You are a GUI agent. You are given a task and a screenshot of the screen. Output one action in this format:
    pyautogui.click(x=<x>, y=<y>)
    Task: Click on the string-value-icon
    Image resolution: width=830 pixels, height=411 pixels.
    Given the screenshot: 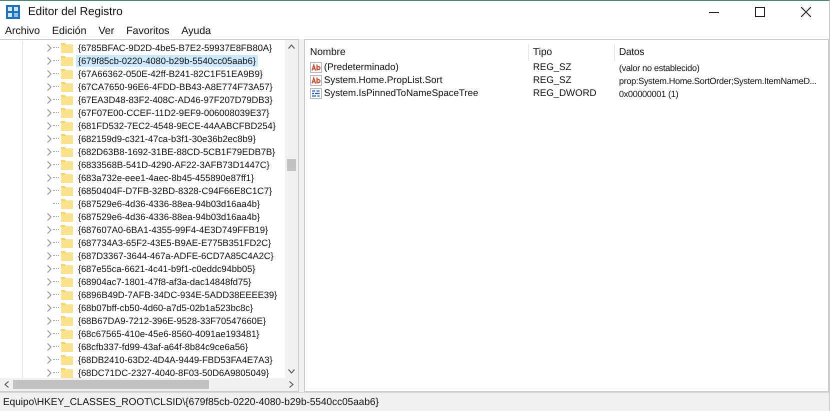 What is the action you would take?
    pyautogui.click(x=316, y=67)
    